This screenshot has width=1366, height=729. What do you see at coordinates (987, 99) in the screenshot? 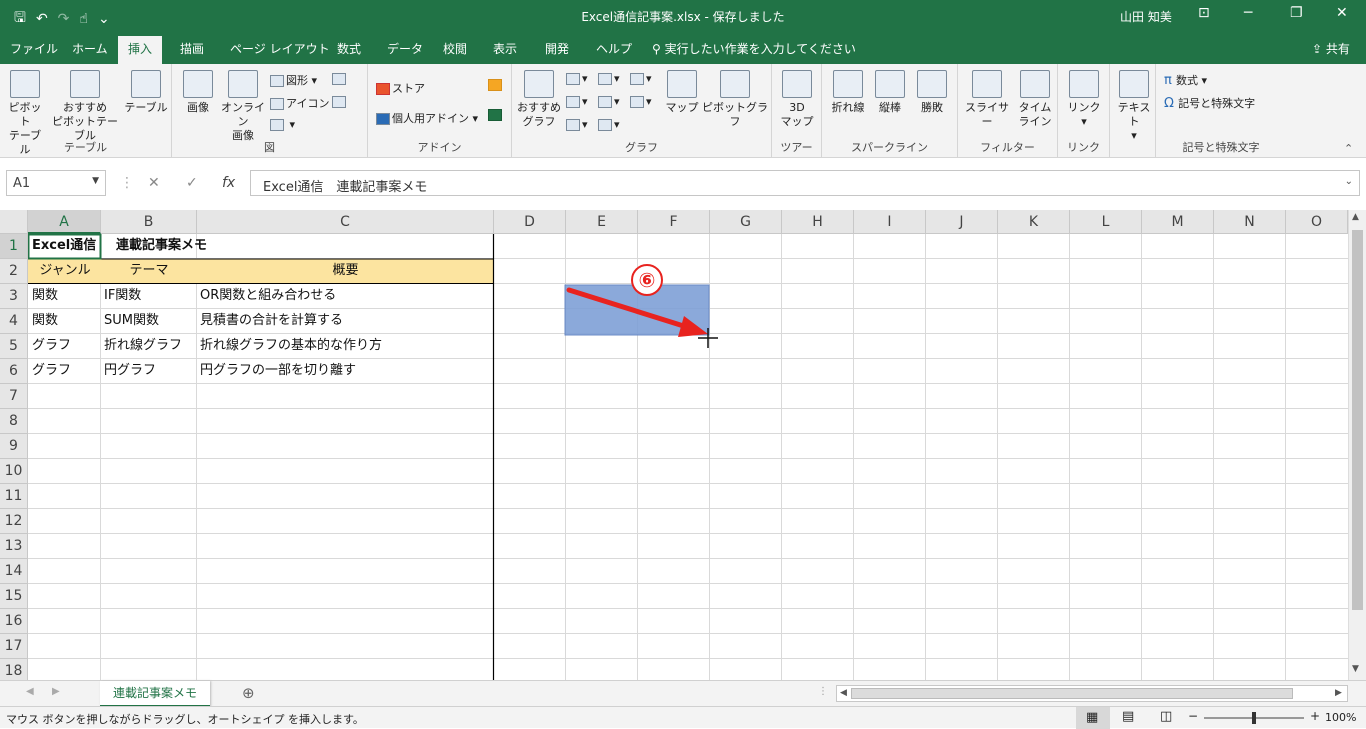
I see `slicer-button: スライサー` at bounding box center [987, 99].